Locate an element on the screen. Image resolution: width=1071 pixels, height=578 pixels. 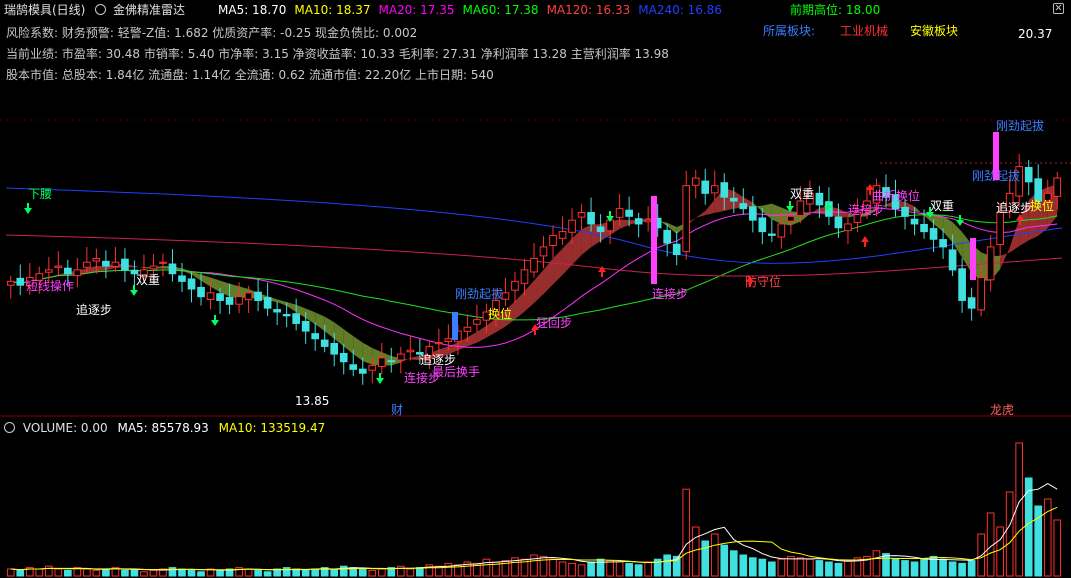
signal-label: 刚劲起拔 is located at coordinates (1020, 125).